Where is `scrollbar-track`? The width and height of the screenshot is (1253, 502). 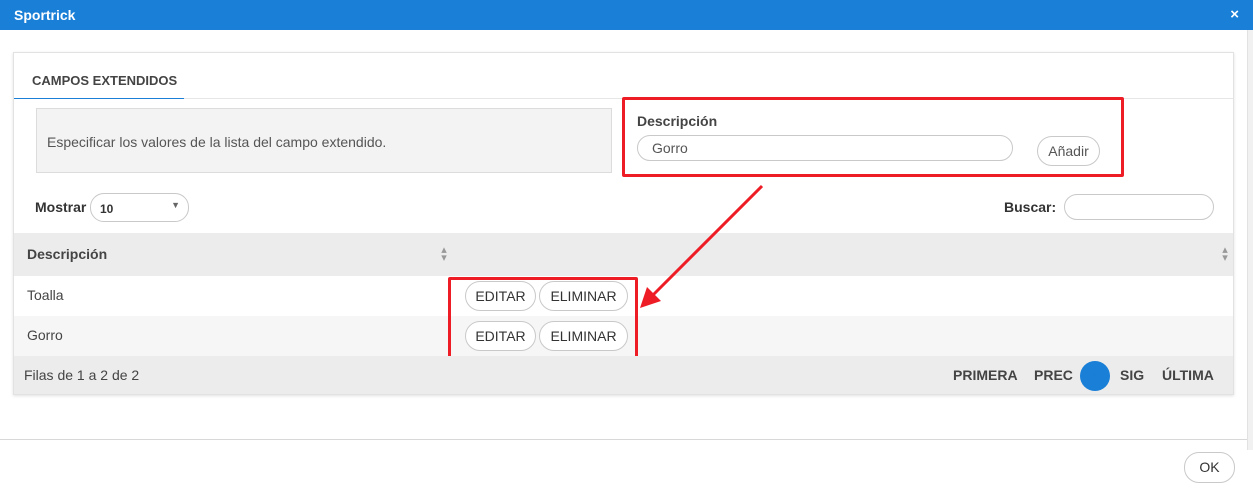
scrollbar-track is located at coordinates (1250, 240).